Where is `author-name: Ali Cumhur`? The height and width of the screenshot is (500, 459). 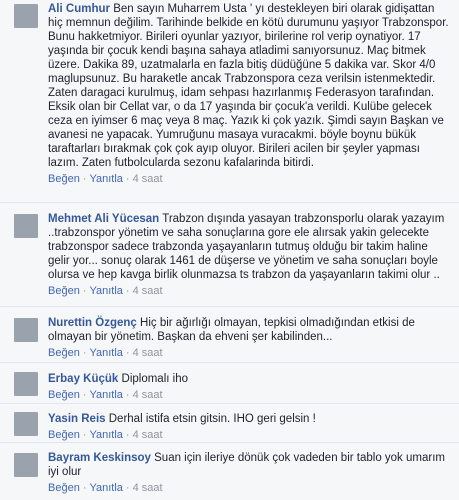
author-name: Ali Cumhur is located at coordinates (79, 9).